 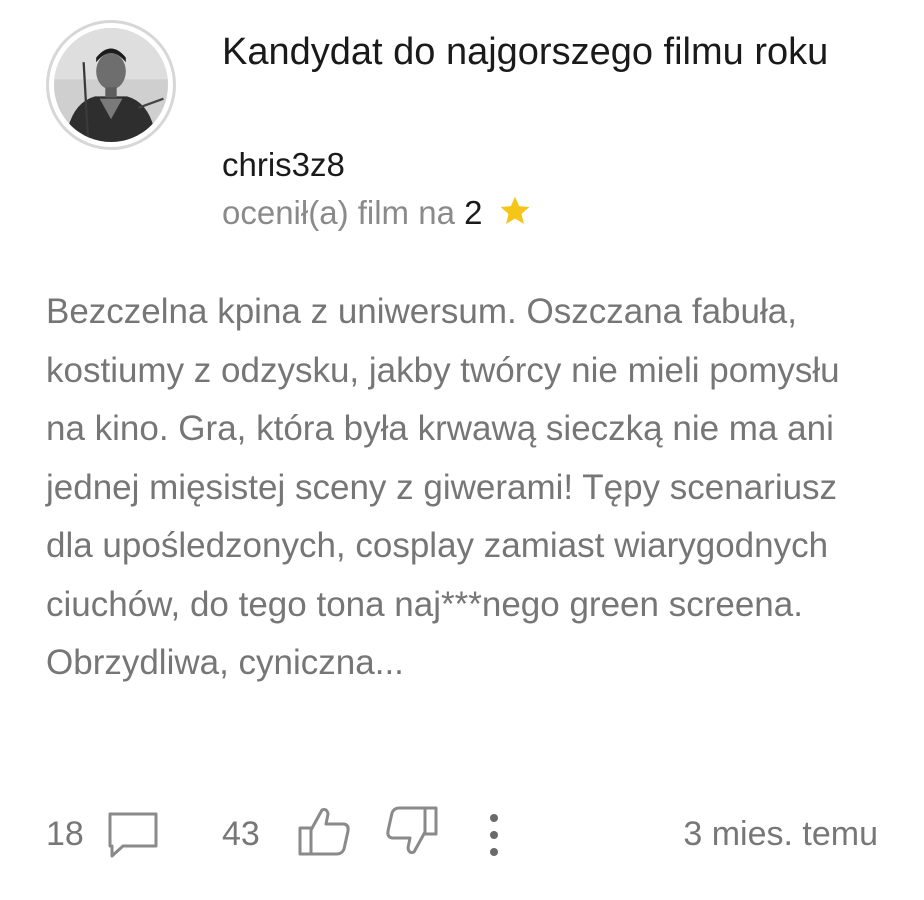 I want to click on avatar-photo, so click(x=111, y=85).